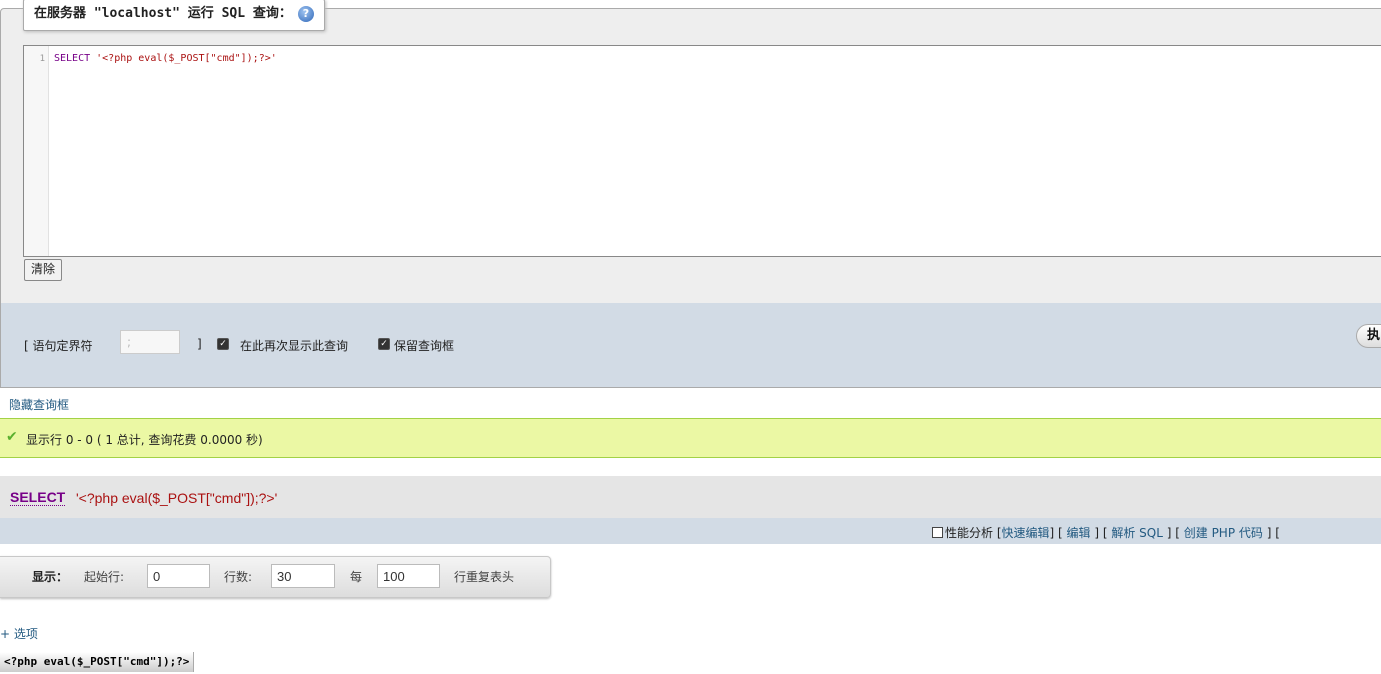  What do you see at coordinates (356, 577) in the screenshot?
I see `every-label: 每` at bounding box center [356, 577].